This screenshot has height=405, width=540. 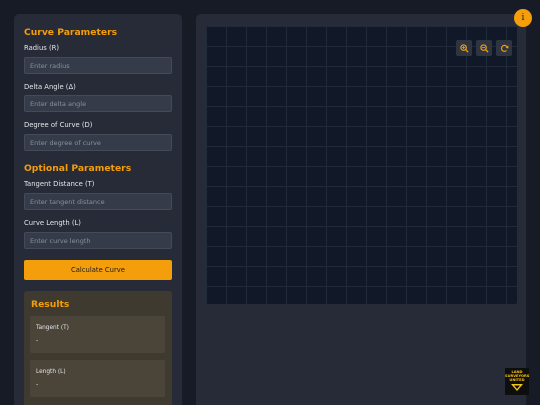 What do you see at coordinates (98, 201) in the screenshot?
I see `tangent-distance-input` at bounding box center [98, 201].